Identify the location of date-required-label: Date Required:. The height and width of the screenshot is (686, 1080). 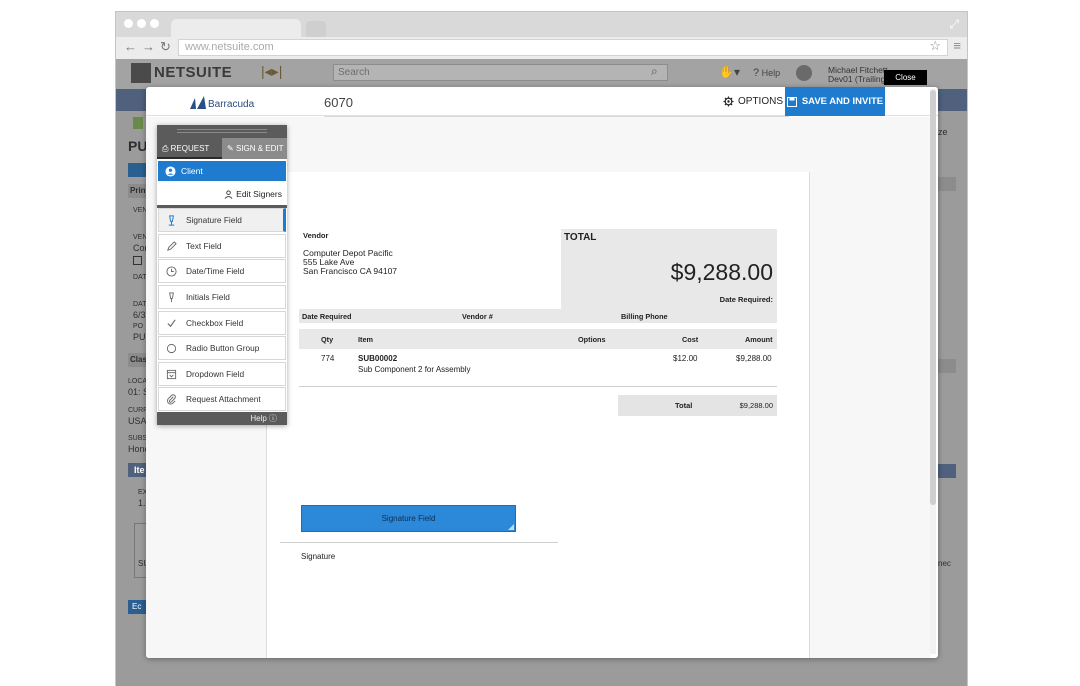
(746, 299).